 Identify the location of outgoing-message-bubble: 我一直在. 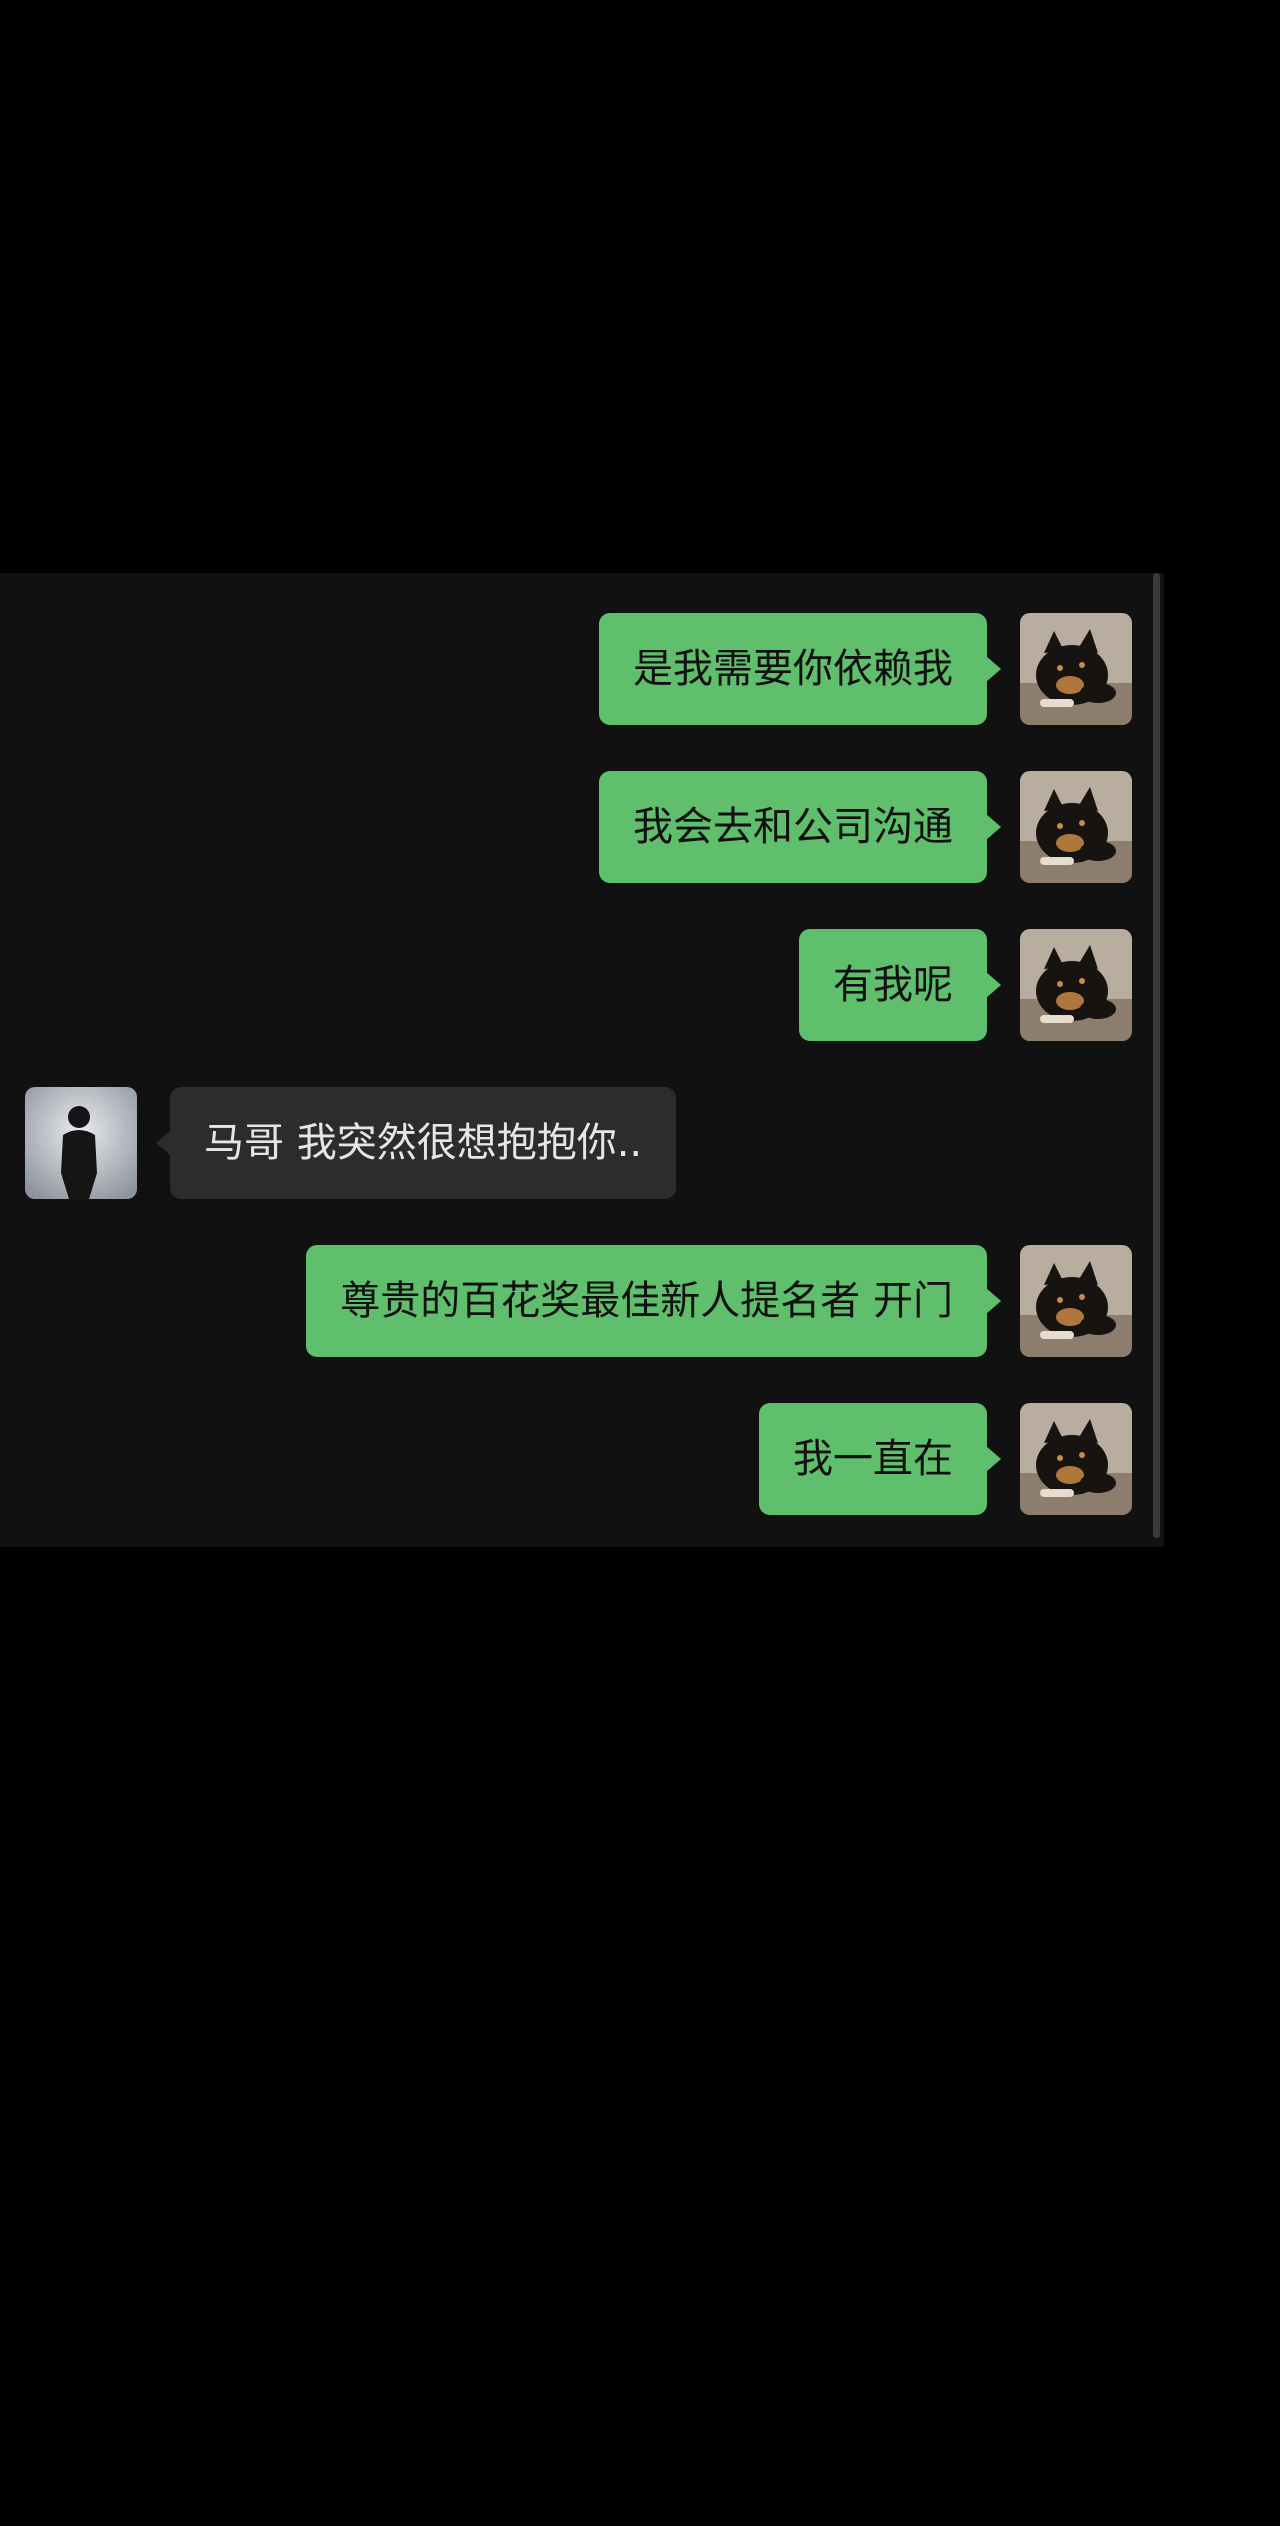
(880, 1459).